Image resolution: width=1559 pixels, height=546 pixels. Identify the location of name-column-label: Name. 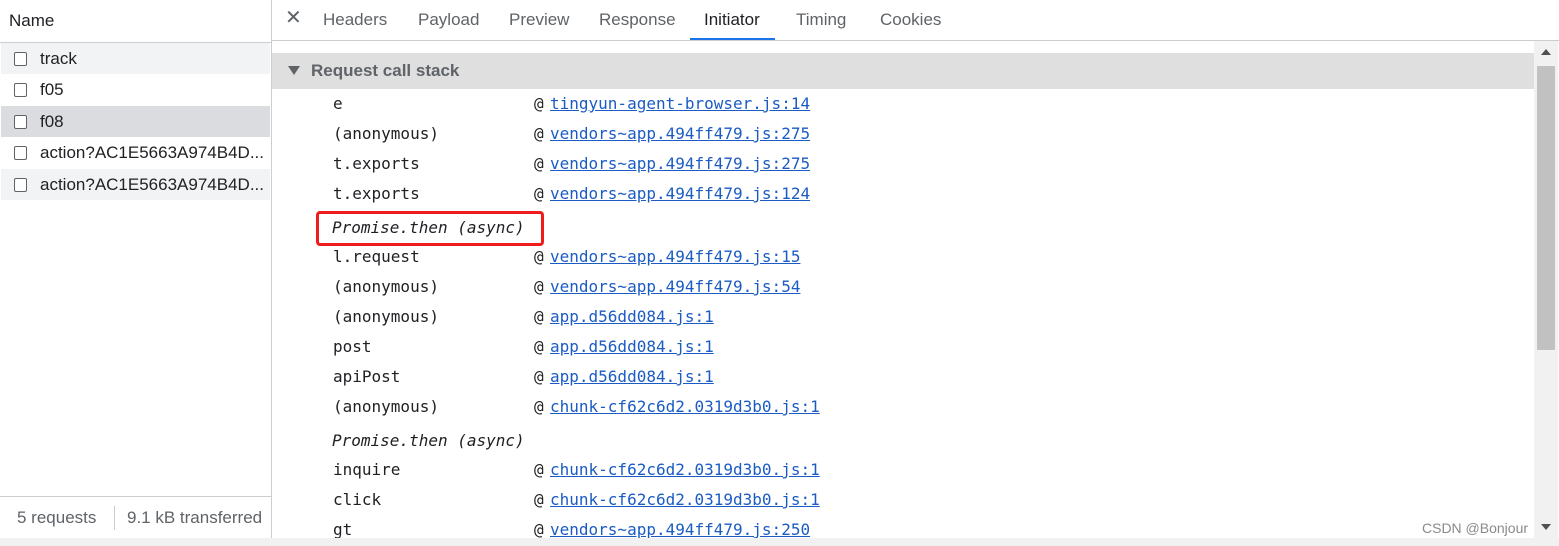
(32, 20).